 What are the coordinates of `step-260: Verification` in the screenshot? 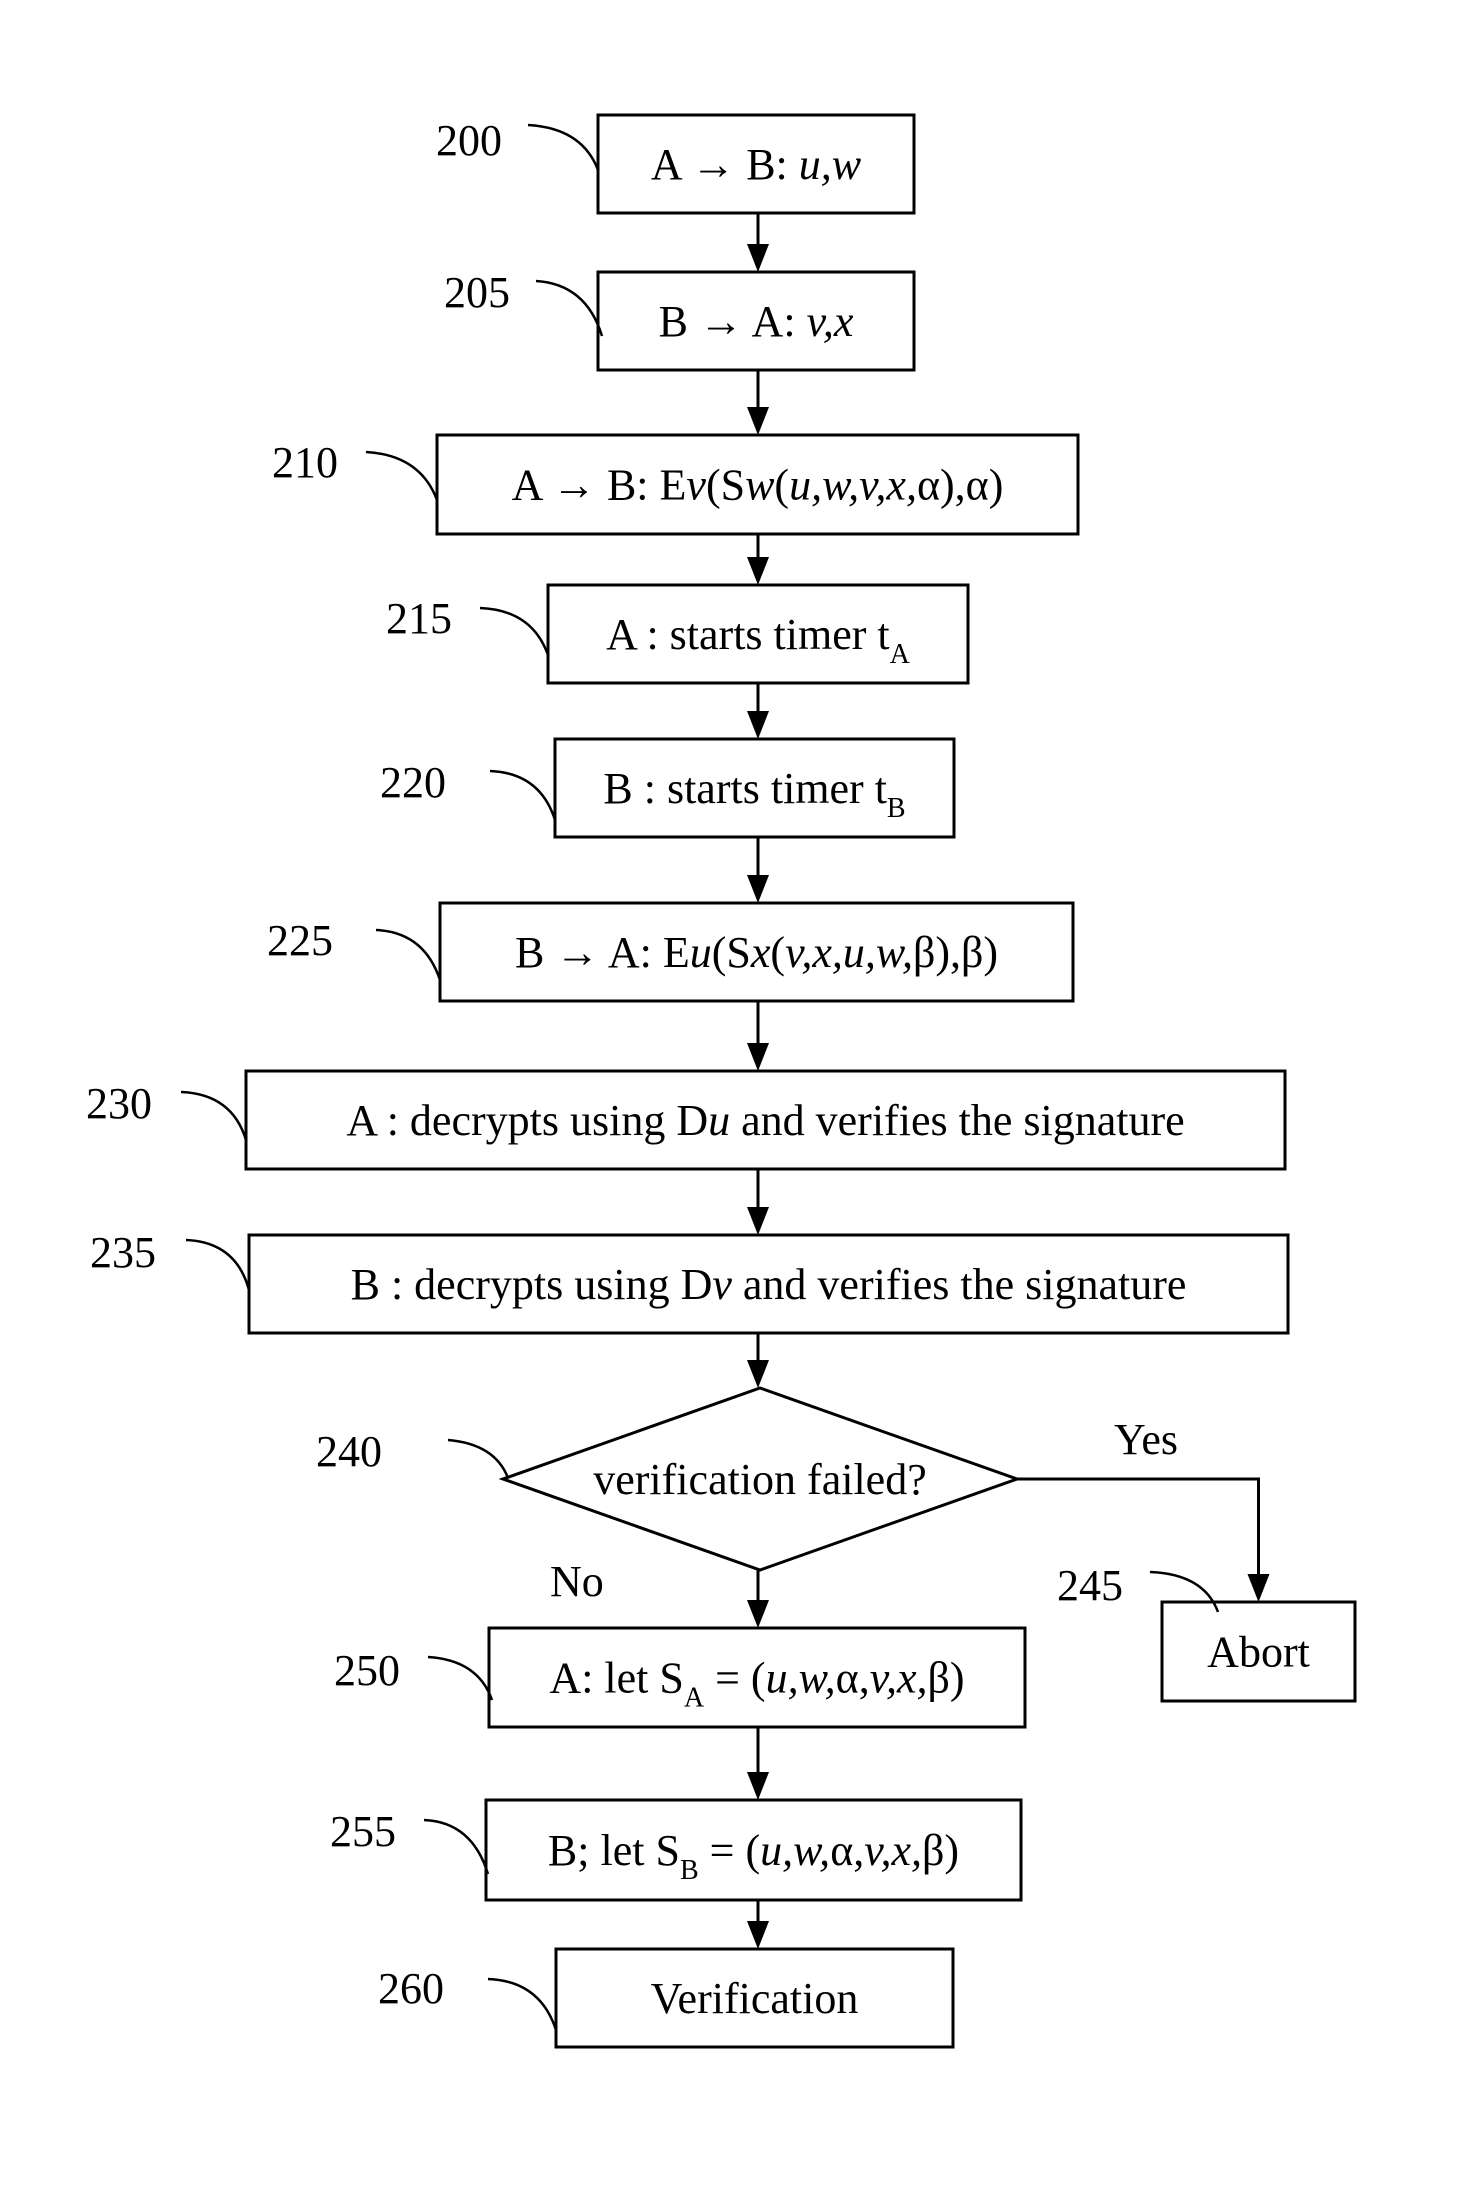 It's located at (754, 1998).